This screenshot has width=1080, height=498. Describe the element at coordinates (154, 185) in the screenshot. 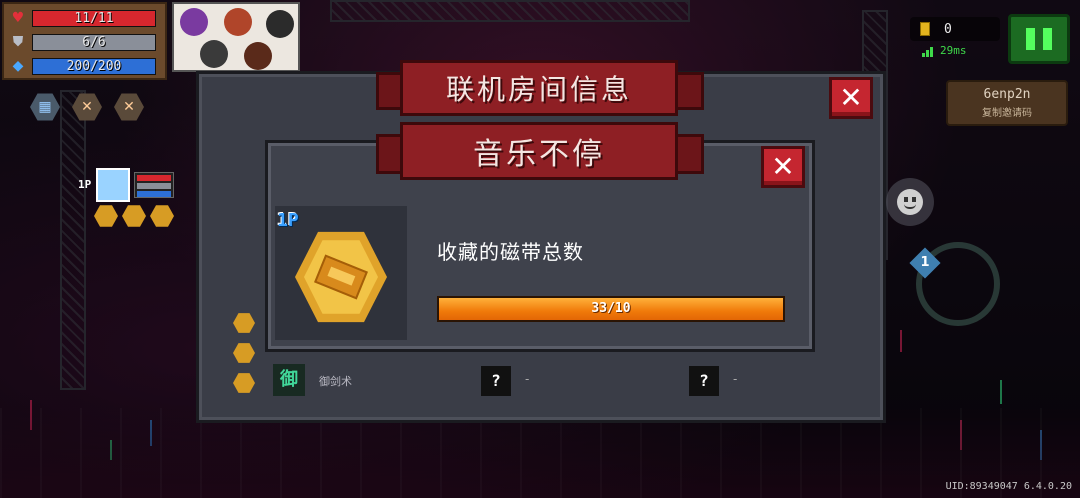

I see `player-mini-bars` at that location.